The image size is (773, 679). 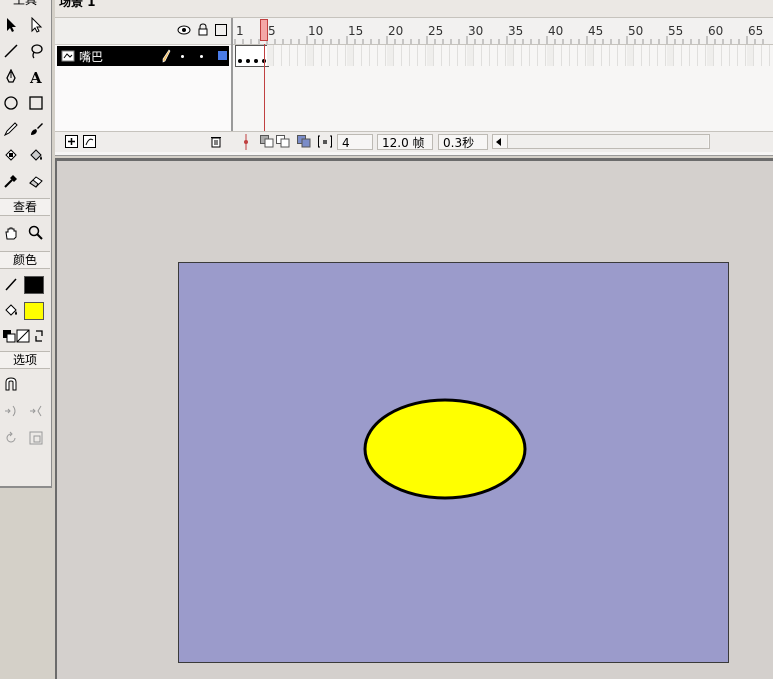 I want to click on frame-ruler: 1 5 10 15 20 25 30 35 40 45 50 55 60 65, so click(x=503, y=31).